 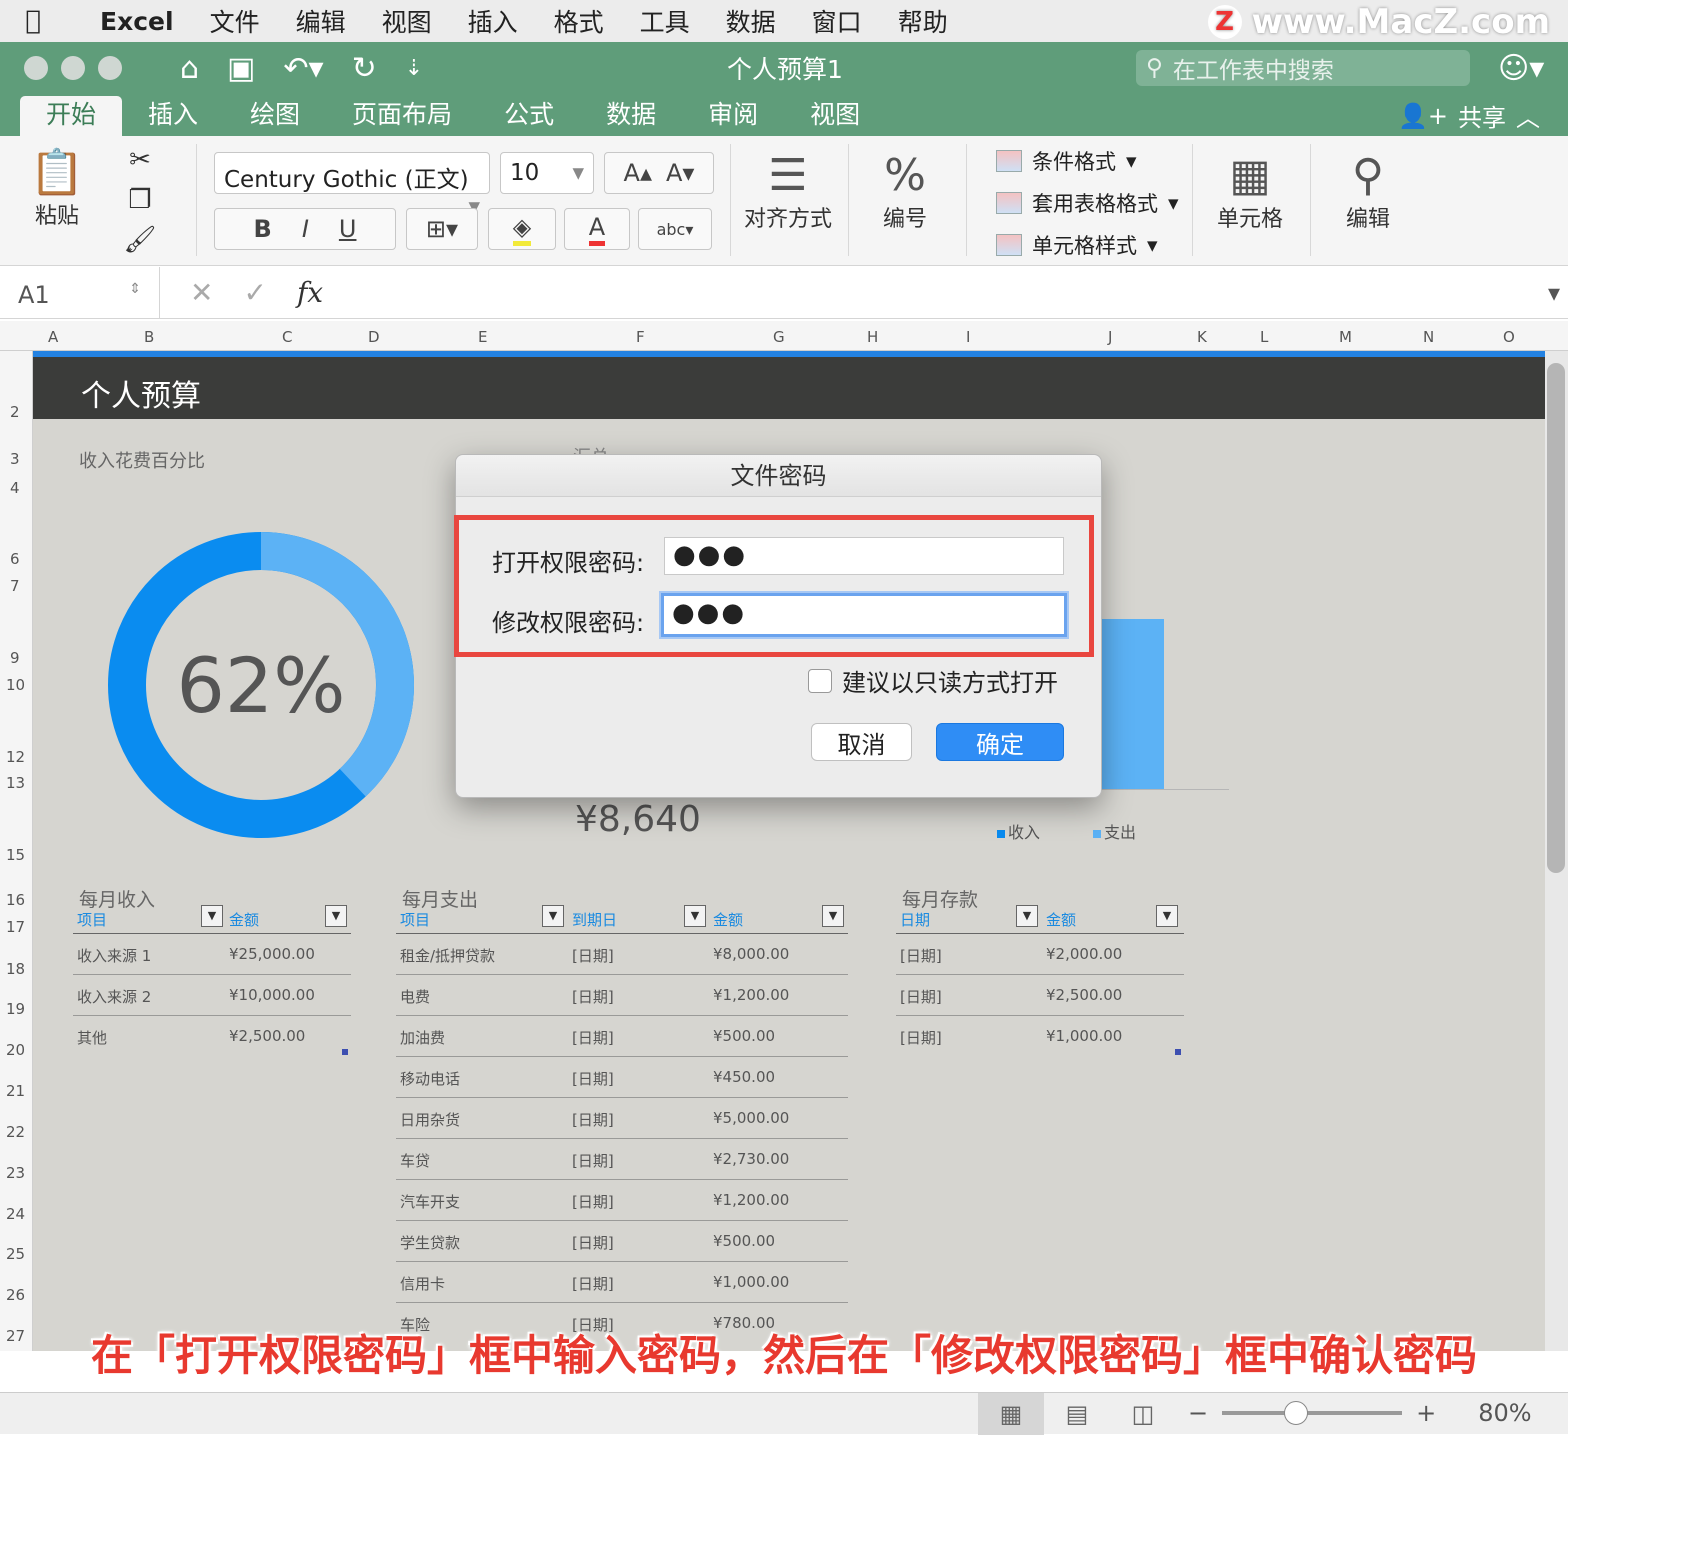 I want to click on expense-amount: ¥1,200.00, so click(x=751, y=995).